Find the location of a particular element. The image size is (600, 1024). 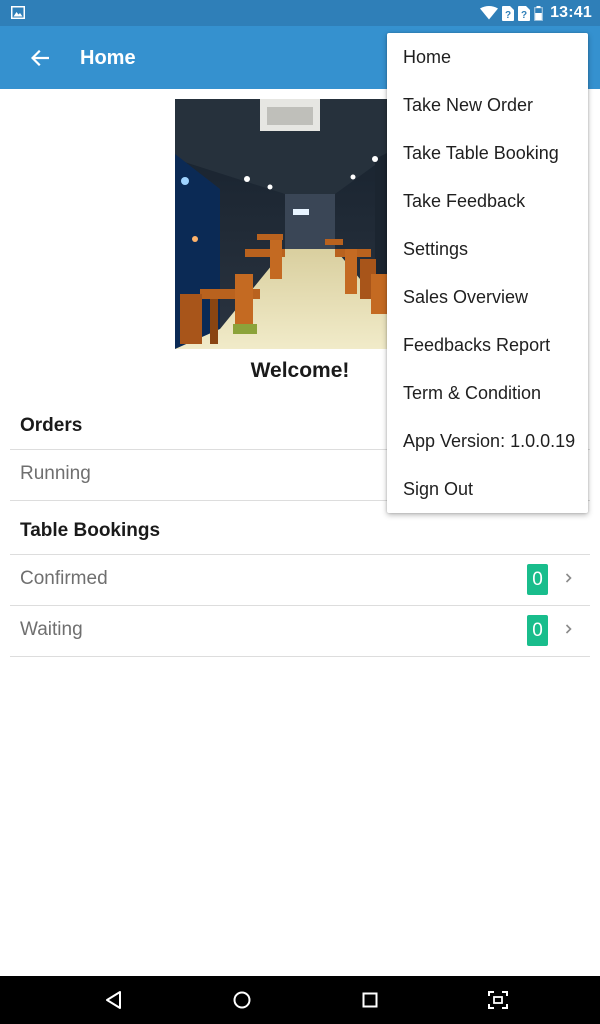

back-button is located at coordinates (40, 58).